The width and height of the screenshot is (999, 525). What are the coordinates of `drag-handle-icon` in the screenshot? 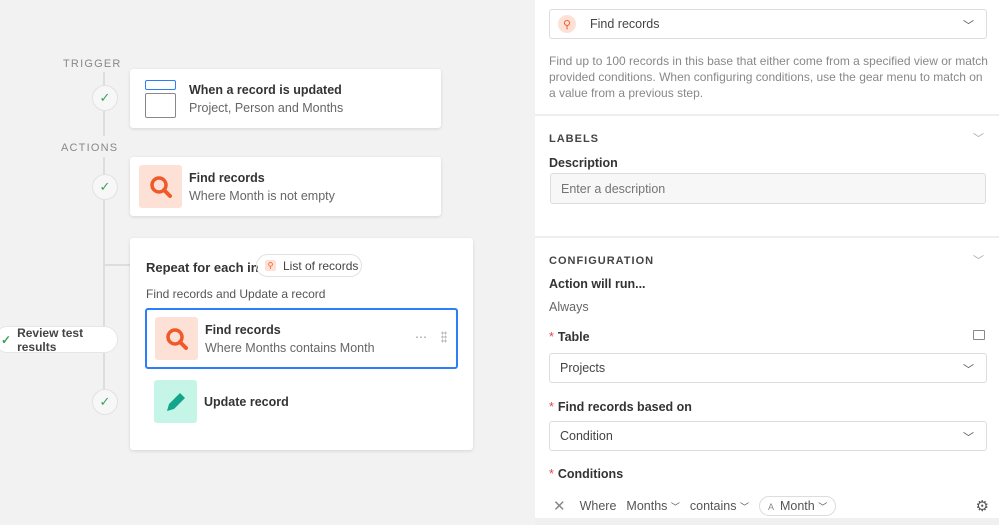 It's located at (444, 337).